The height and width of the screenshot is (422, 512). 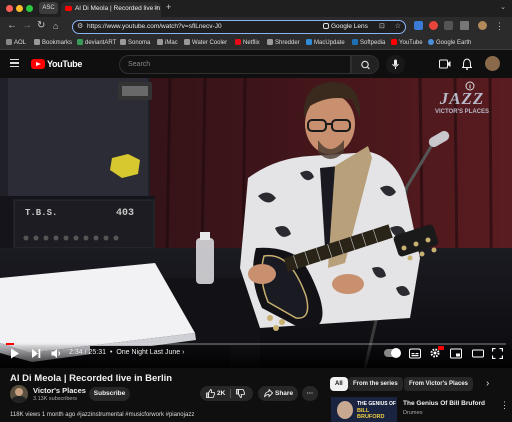 I want to click on profile-avatar, so click(x=482, y=25).